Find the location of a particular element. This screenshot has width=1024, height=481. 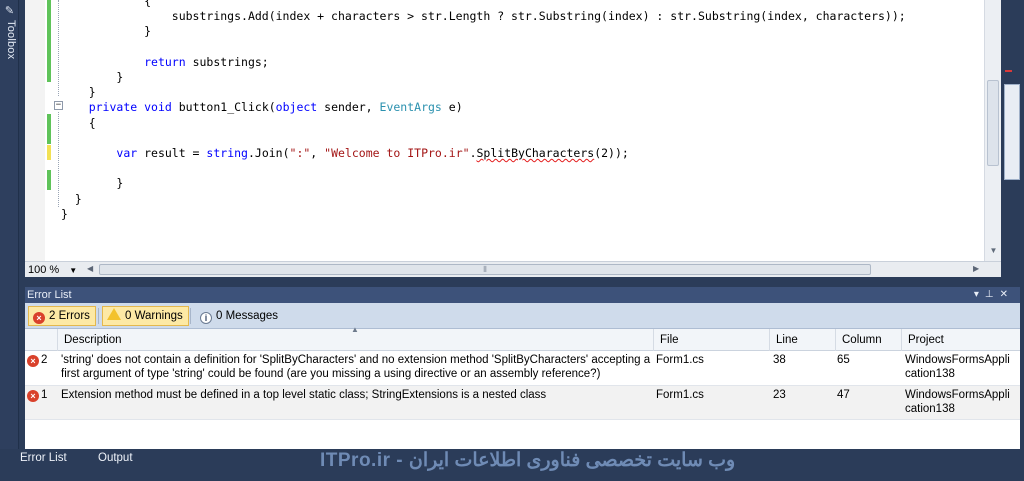

tab-error-list: Error List is located at coordinates (43, 458).